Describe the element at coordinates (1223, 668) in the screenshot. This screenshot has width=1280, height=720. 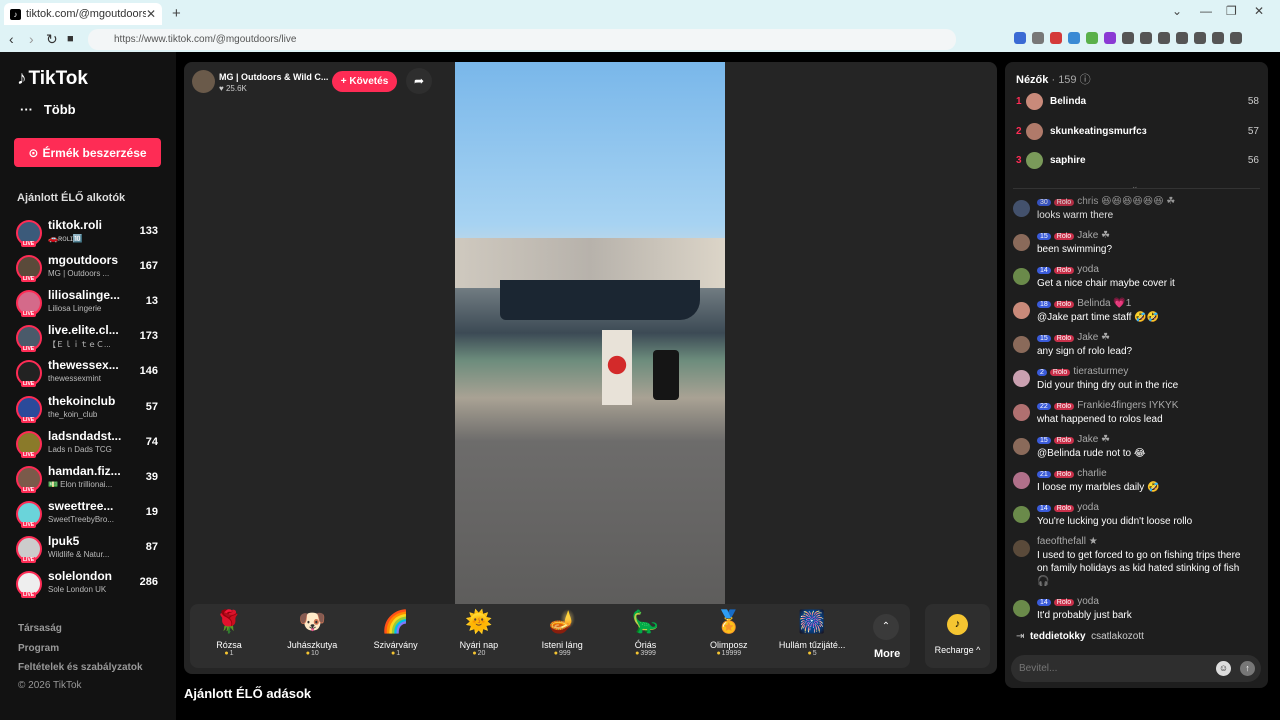
I see `emoji-icon: ☺` at that location.